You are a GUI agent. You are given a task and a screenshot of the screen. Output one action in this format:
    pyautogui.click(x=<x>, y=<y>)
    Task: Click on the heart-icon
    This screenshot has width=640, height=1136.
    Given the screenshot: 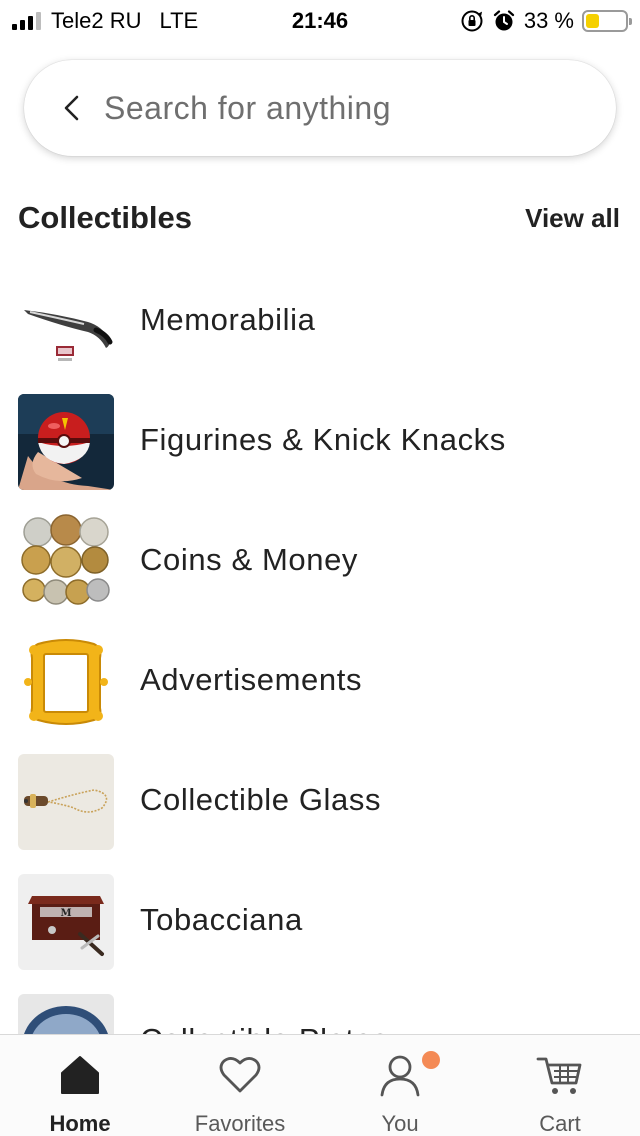 What is the action you would take?
    pyautogui.click(x=240, y=1075)
    